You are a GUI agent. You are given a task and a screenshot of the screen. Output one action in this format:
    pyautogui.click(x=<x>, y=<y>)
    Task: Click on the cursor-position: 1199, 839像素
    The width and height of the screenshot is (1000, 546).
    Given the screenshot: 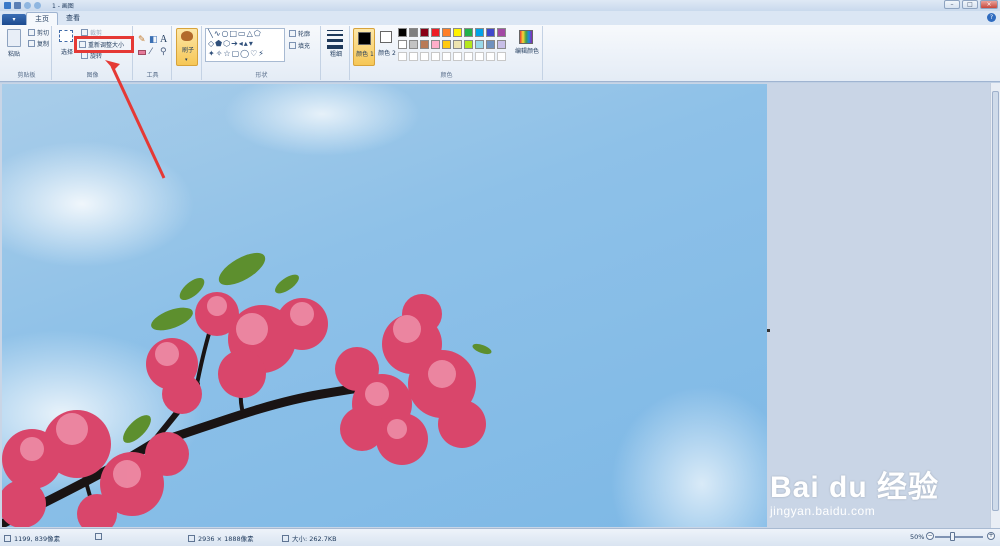 What is the action you would take?
    pyautogui.click(x=32, y=538)
    